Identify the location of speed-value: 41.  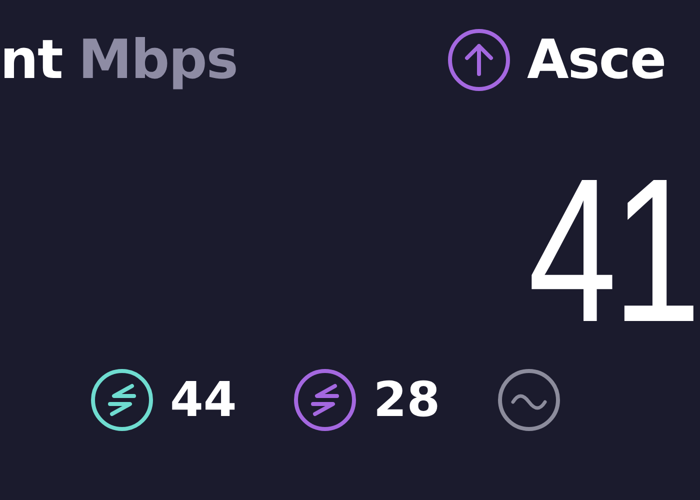
(612, 254).